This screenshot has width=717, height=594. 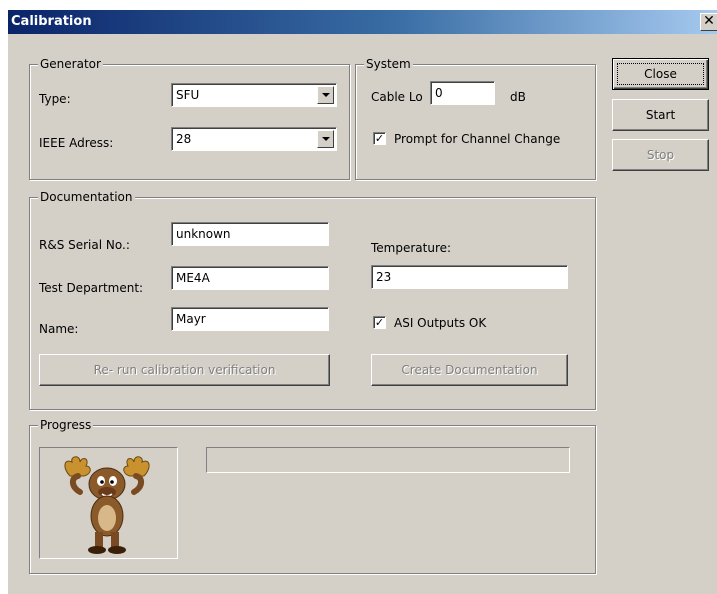 What do you see at coordinates (462, 93) in the screenshot?
I see `cable-loss-input: 0` at bounding box center [462, 93].